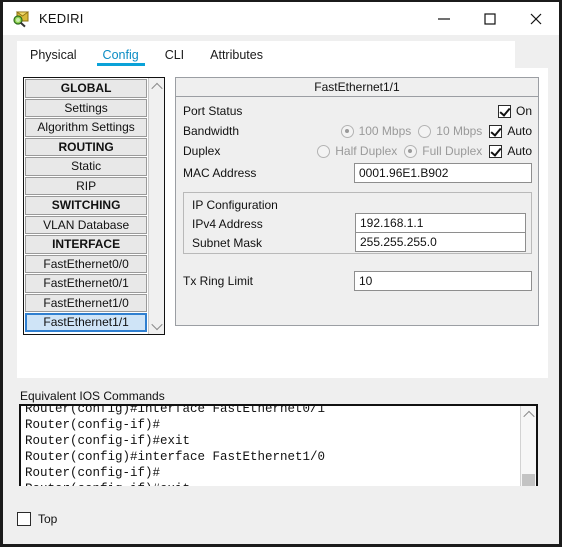 The image size is (562, 547). What do you see at coordinates (156, 206) in the screenshot?
I see `sidebar-scrollbar` at bounding box center [156, 206].